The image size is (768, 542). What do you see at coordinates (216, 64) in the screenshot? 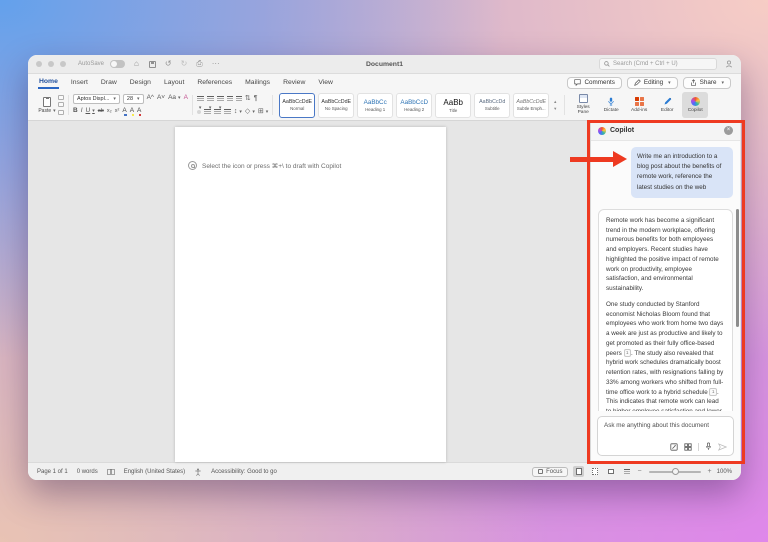
I see `more-commands-icon: ···` at bounding box center [216, 64].